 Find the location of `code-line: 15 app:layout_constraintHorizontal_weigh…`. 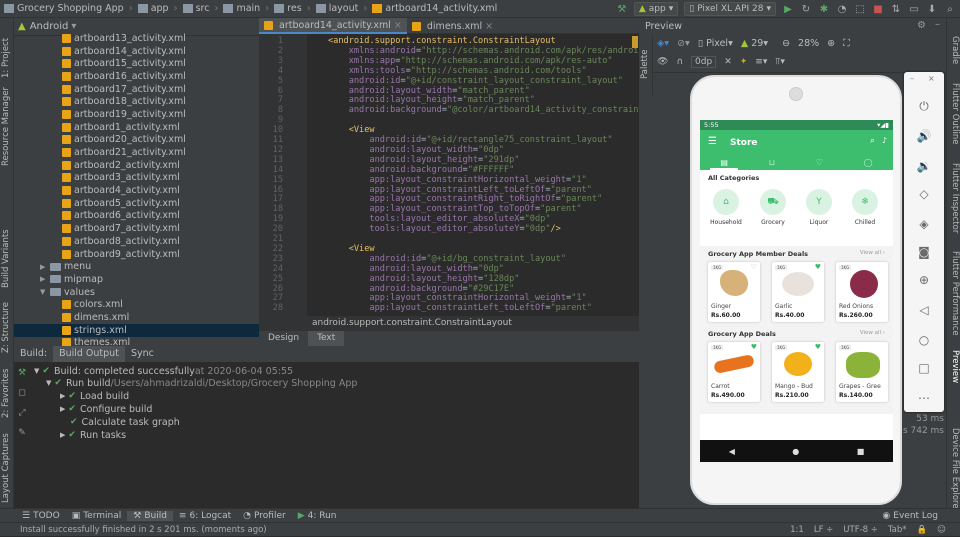

code-line: 15 app:layout_constraintHorizontal_weigh… is located at coordinates (449, 180).